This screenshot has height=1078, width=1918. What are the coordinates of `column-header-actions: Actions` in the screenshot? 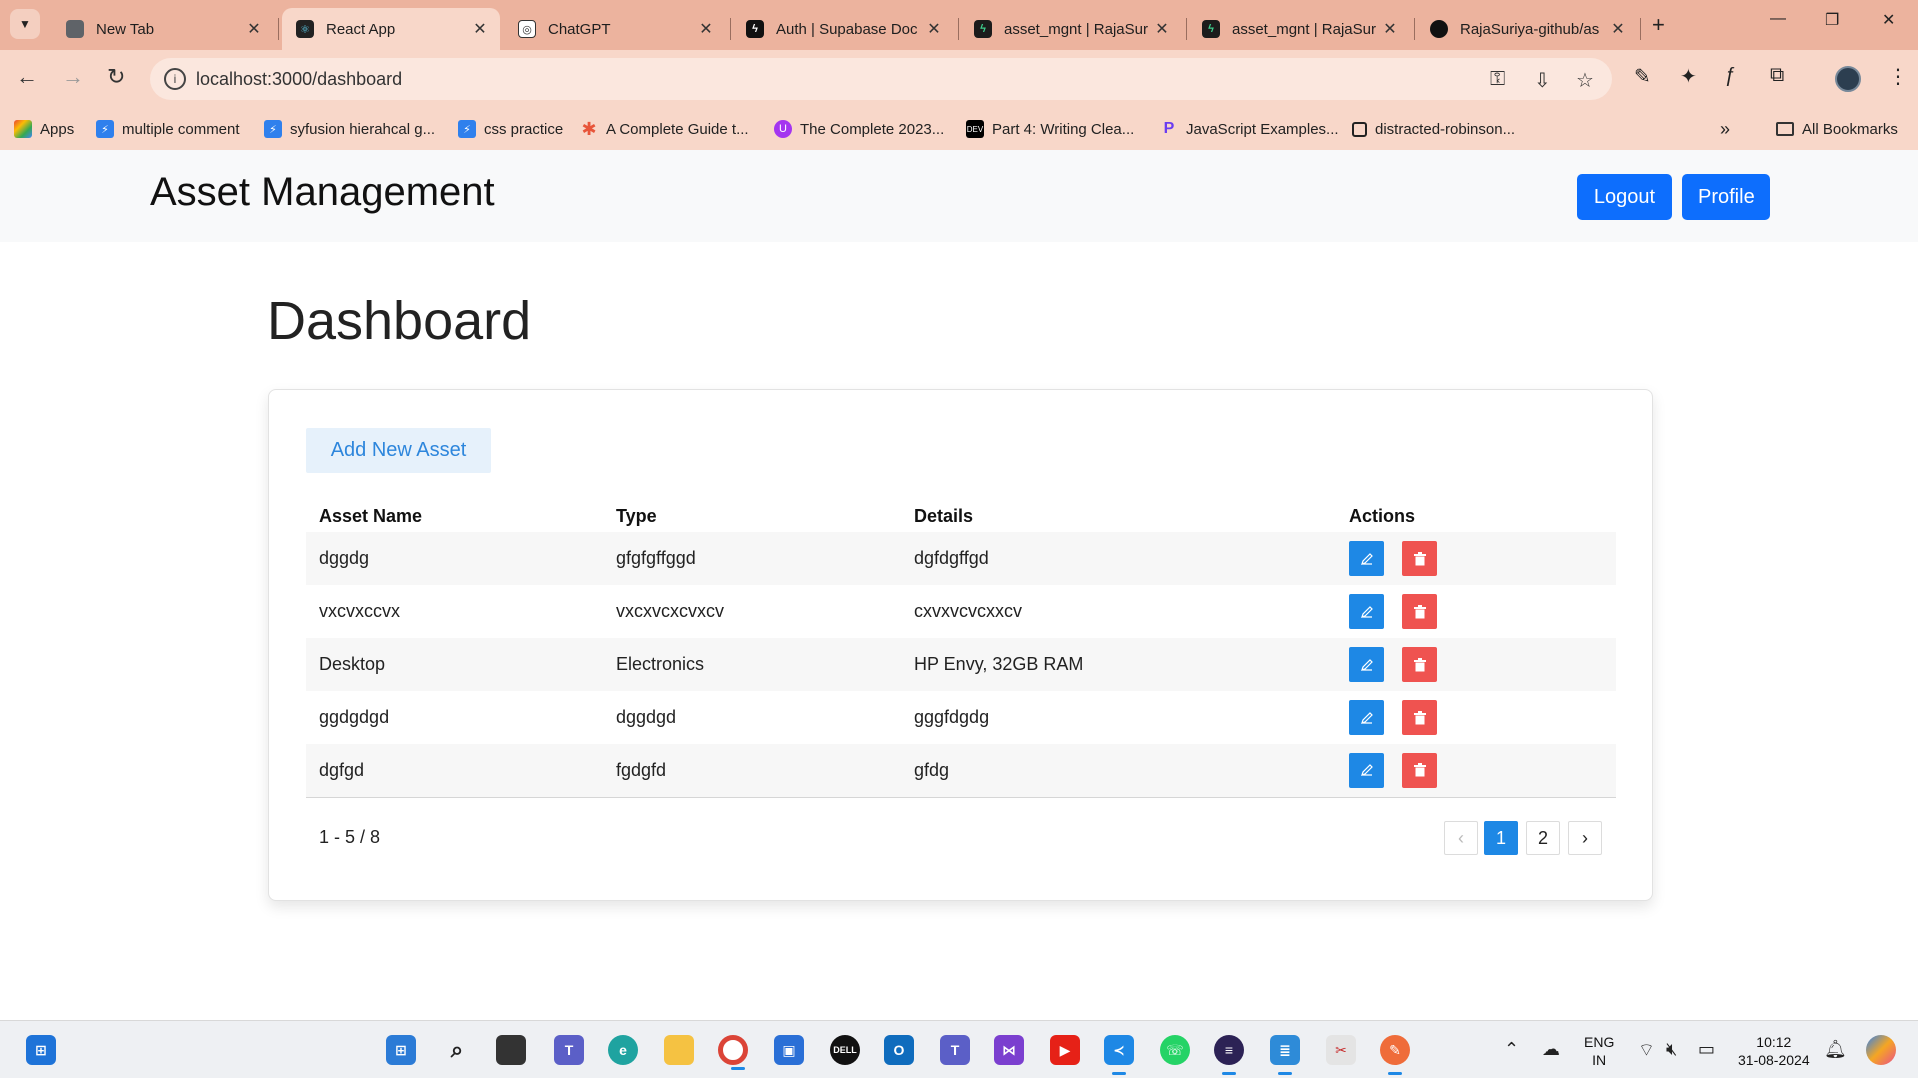 It's located at (1382, 515).